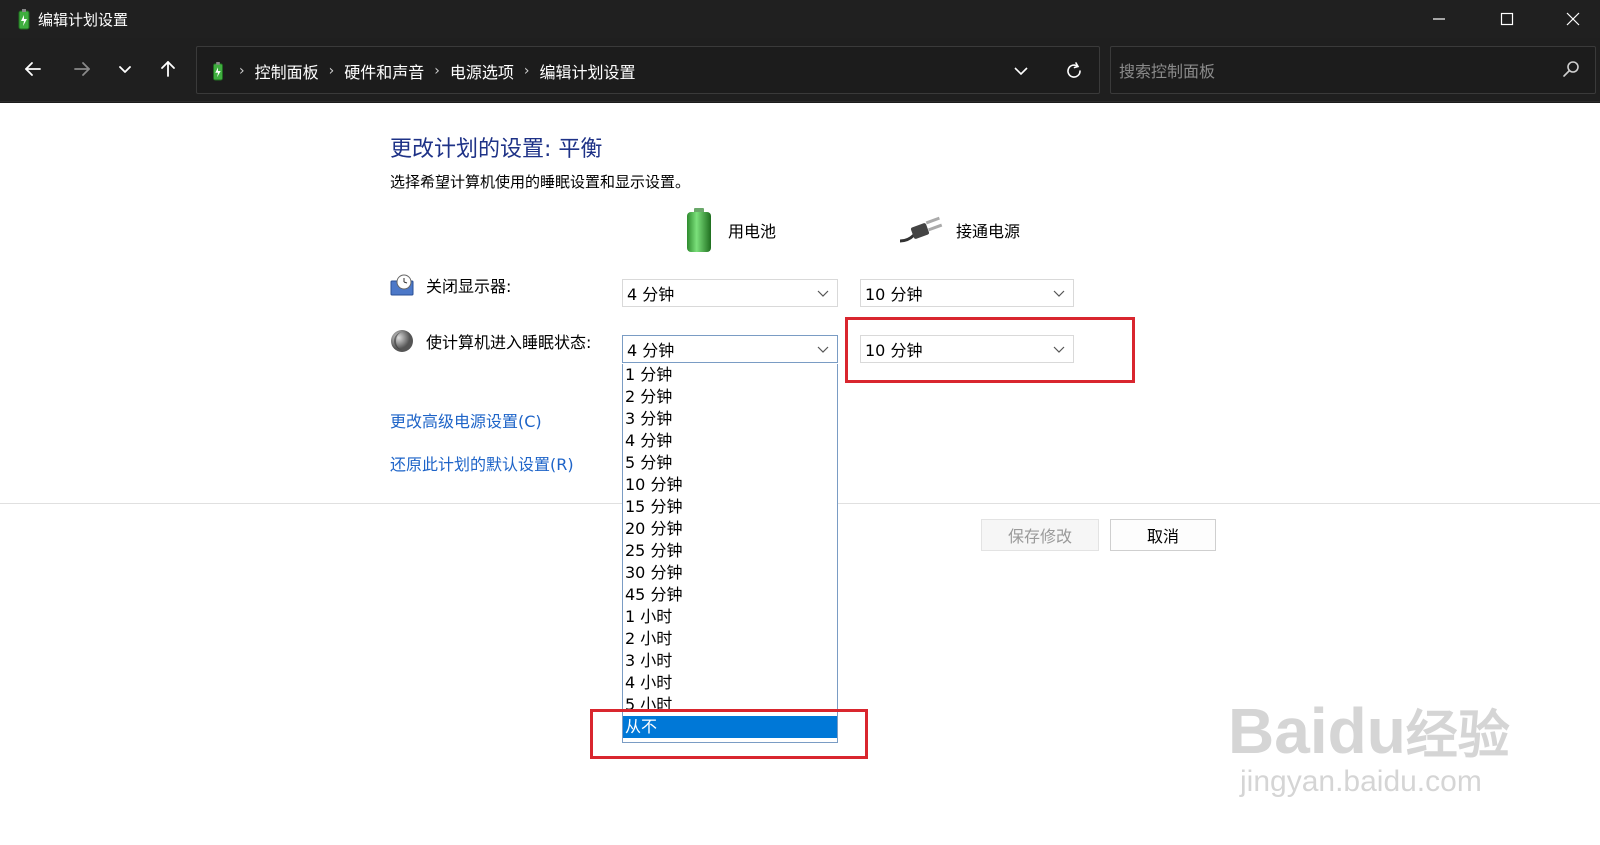  What do you see at coordinates (967, 293) in the screenshot?
I see `display-off-plugged-select: 10 分钟` at bounding box center [967, 293].